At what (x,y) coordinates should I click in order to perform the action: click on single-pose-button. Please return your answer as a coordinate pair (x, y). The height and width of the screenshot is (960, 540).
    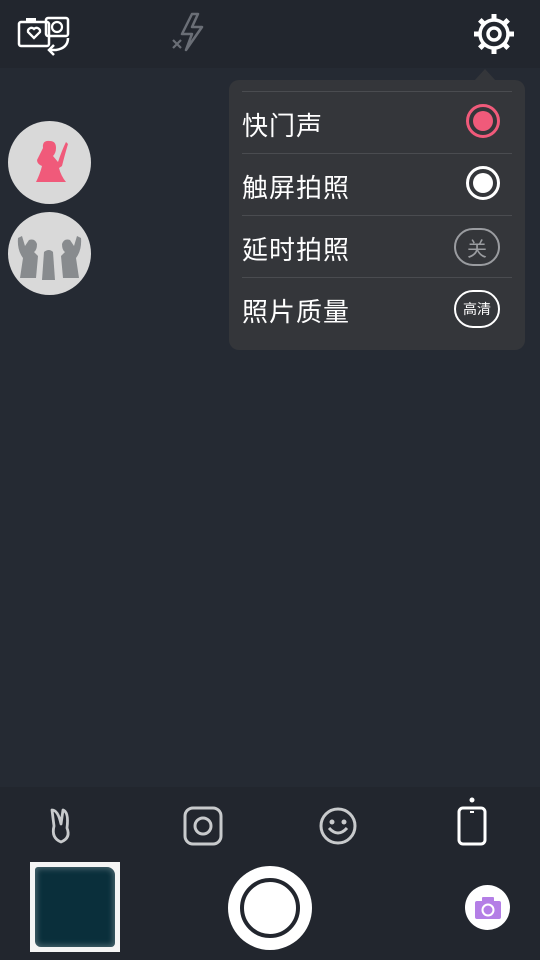
    Looking at the image, I should click on (49, 162).